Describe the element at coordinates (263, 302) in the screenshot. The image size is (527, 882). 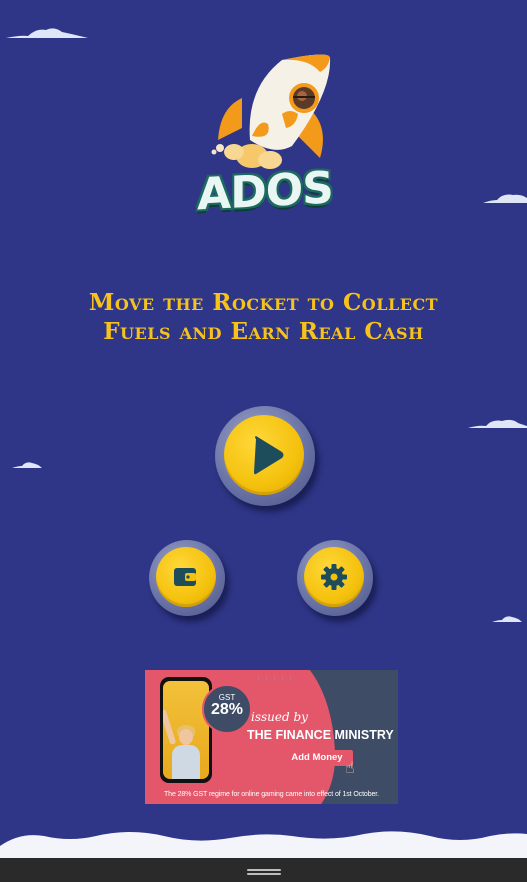
I see `tagline-line-1: Move the Rocket to Collect` at that location.